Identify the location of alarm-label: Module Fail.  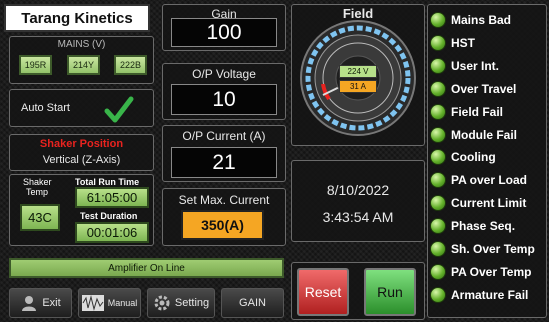
(484, 134).